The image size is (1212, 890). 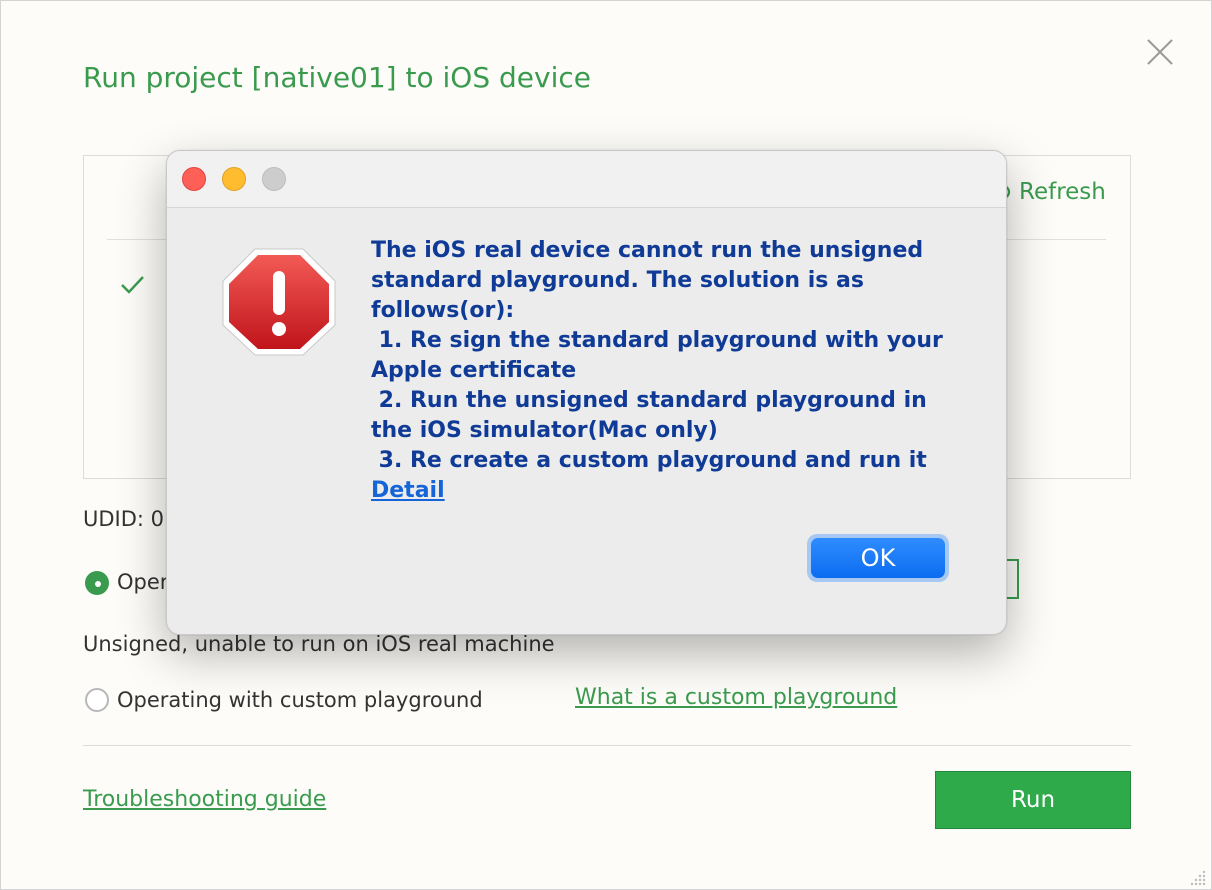 I want to click on refresh-label: Refresh, so click(x=1062, y=192).